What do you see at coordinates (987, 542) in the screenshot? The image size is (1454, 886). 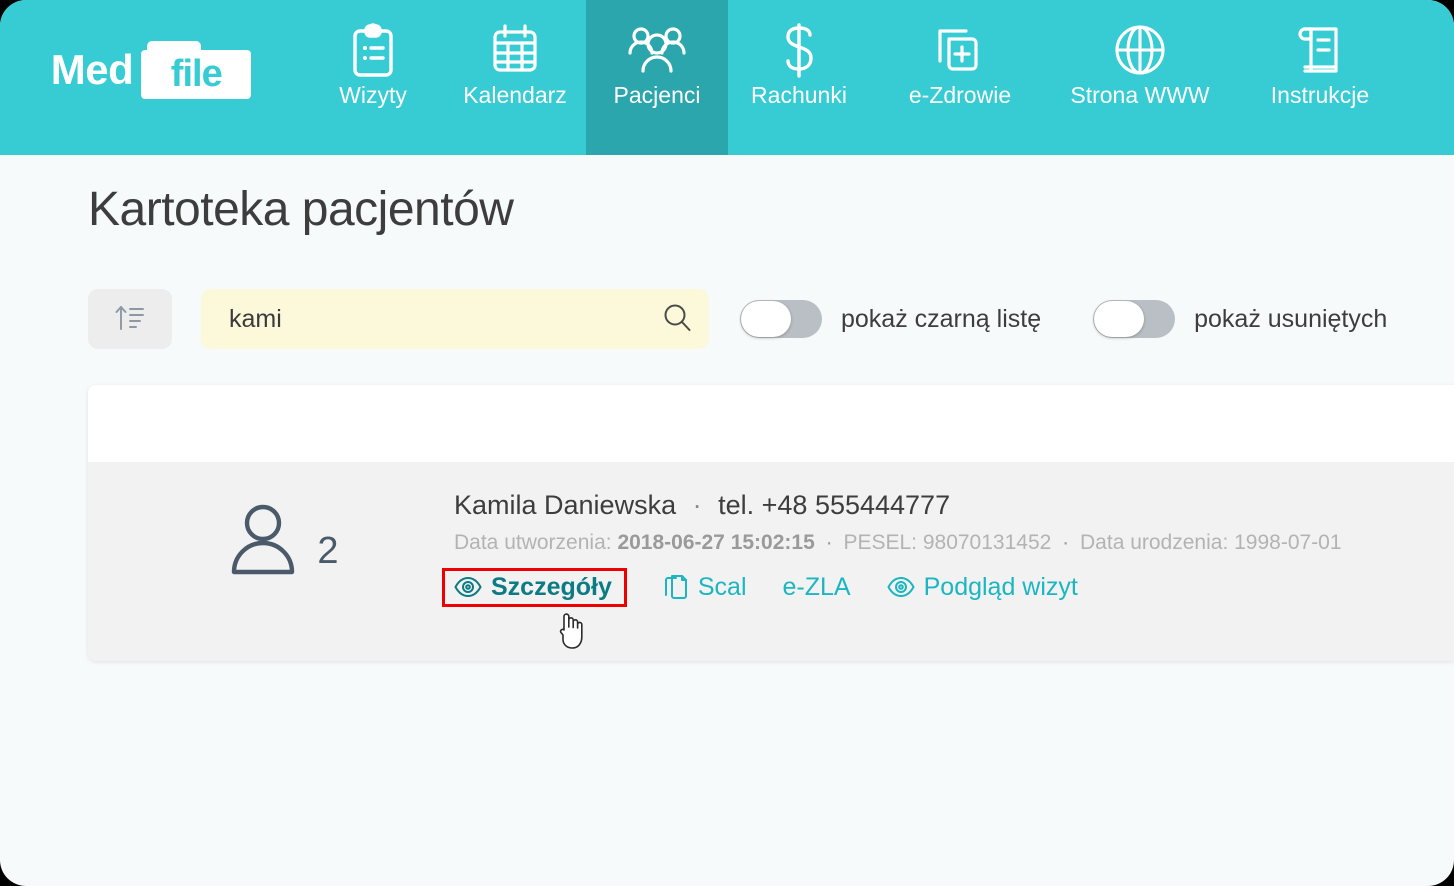 I see `pesel-value: 98070131452` at bounding box center [987, 542].